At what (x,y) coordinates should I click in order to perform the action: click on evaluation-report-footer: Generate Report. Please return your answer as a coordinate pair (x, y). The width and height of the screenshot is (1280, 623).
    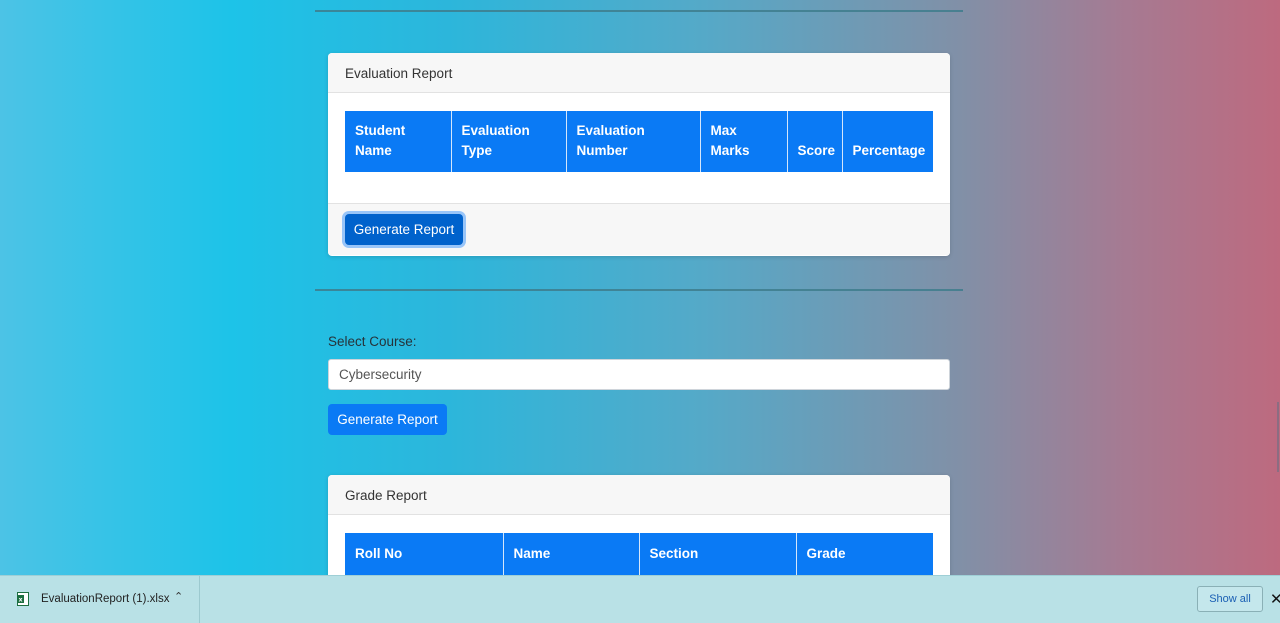
    Looking at the image, I should click on (639, 229).